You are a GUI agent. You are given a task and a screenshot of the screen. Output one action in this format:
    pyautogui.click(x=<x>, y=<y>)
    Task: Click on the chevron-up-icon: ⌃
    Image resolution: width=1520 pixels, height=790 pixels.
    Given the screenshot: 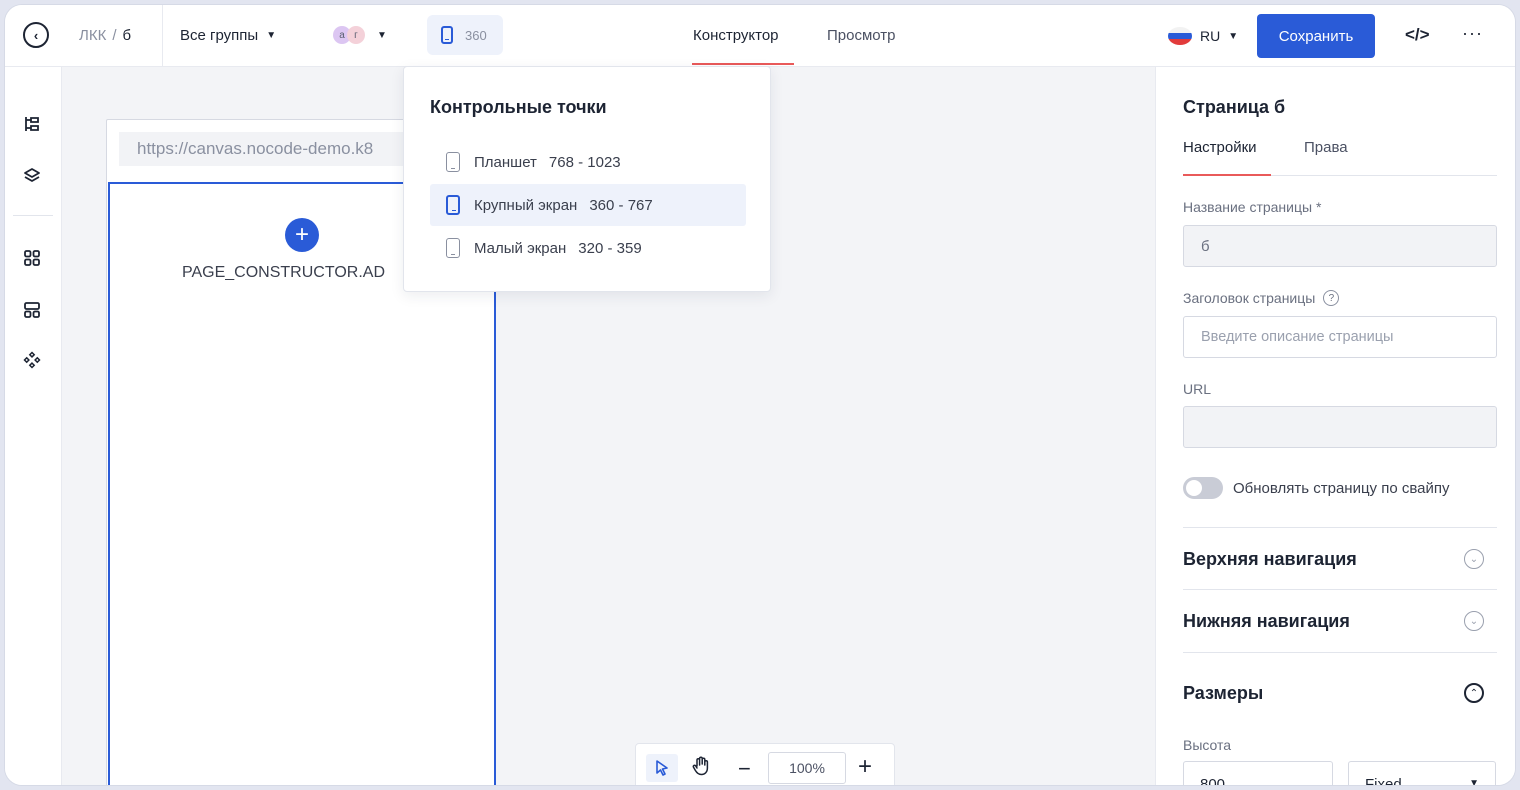 What is the action you would take?
    pyautogui.click(x=1474, y=693)
    